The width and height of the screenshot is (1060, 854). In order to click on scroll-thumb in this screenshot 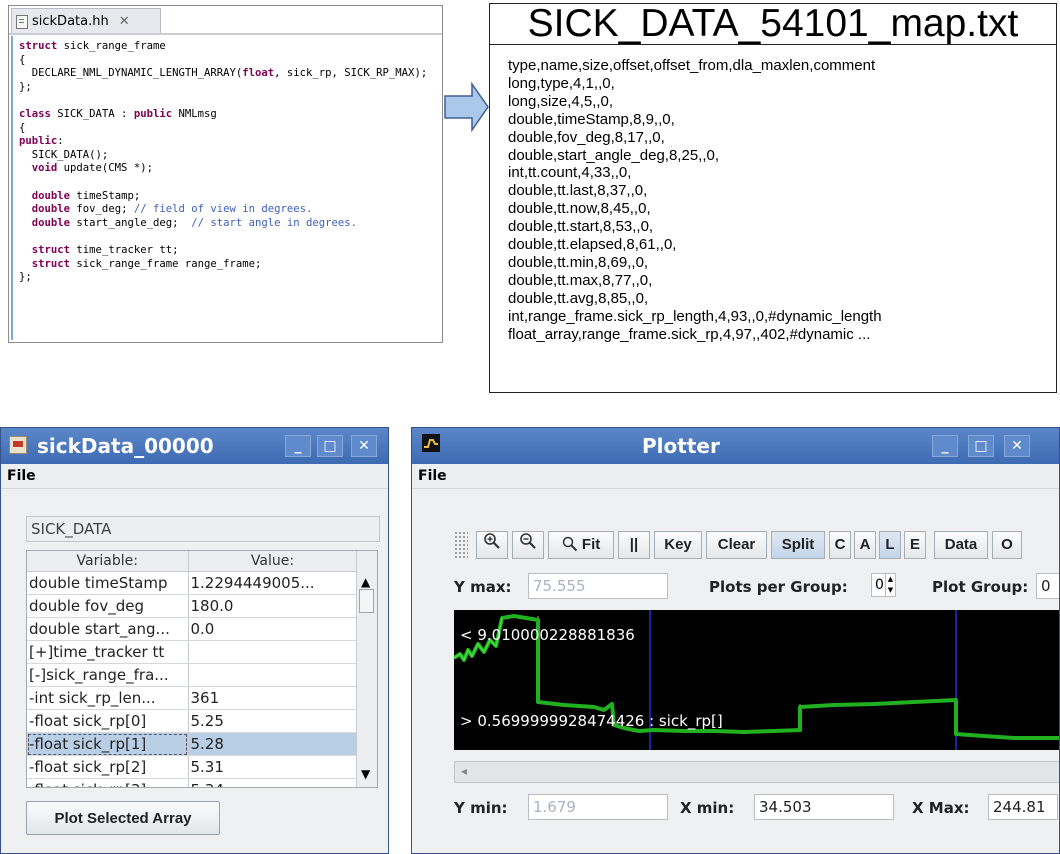, I will do `click(366, 601)`.